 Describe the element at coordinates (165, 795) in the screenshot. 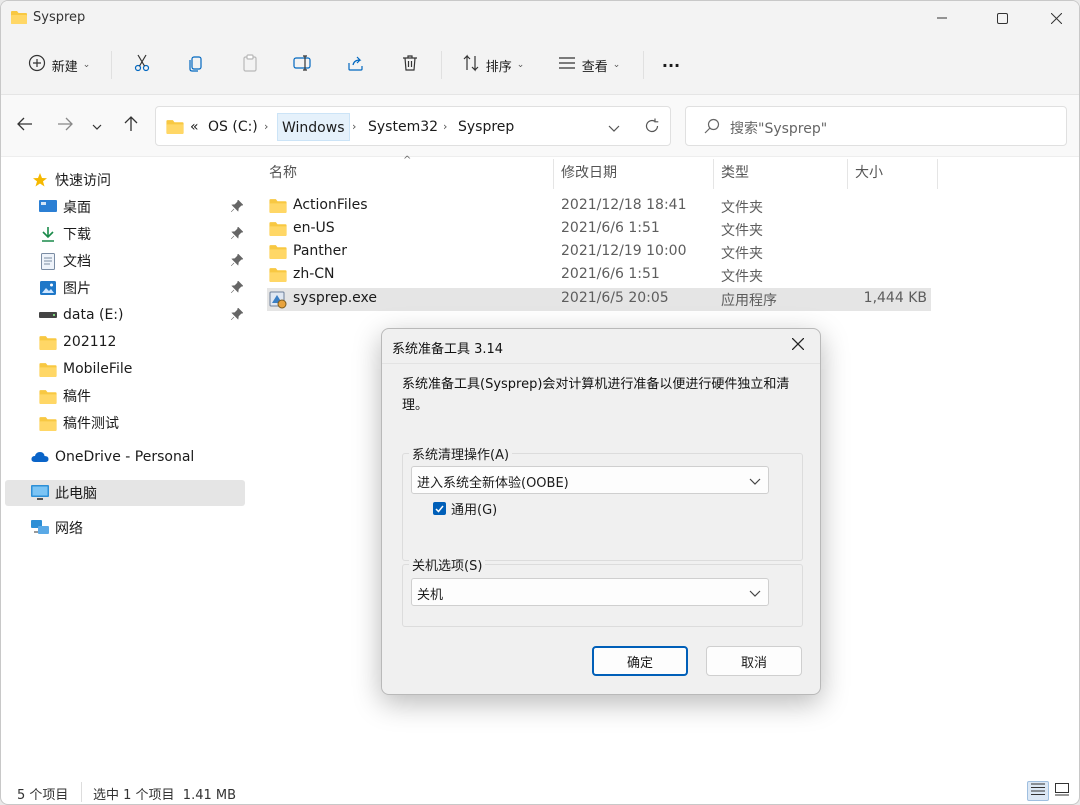

I see `selection-info: 选中 1 个项目 1.41 MB` at that location.